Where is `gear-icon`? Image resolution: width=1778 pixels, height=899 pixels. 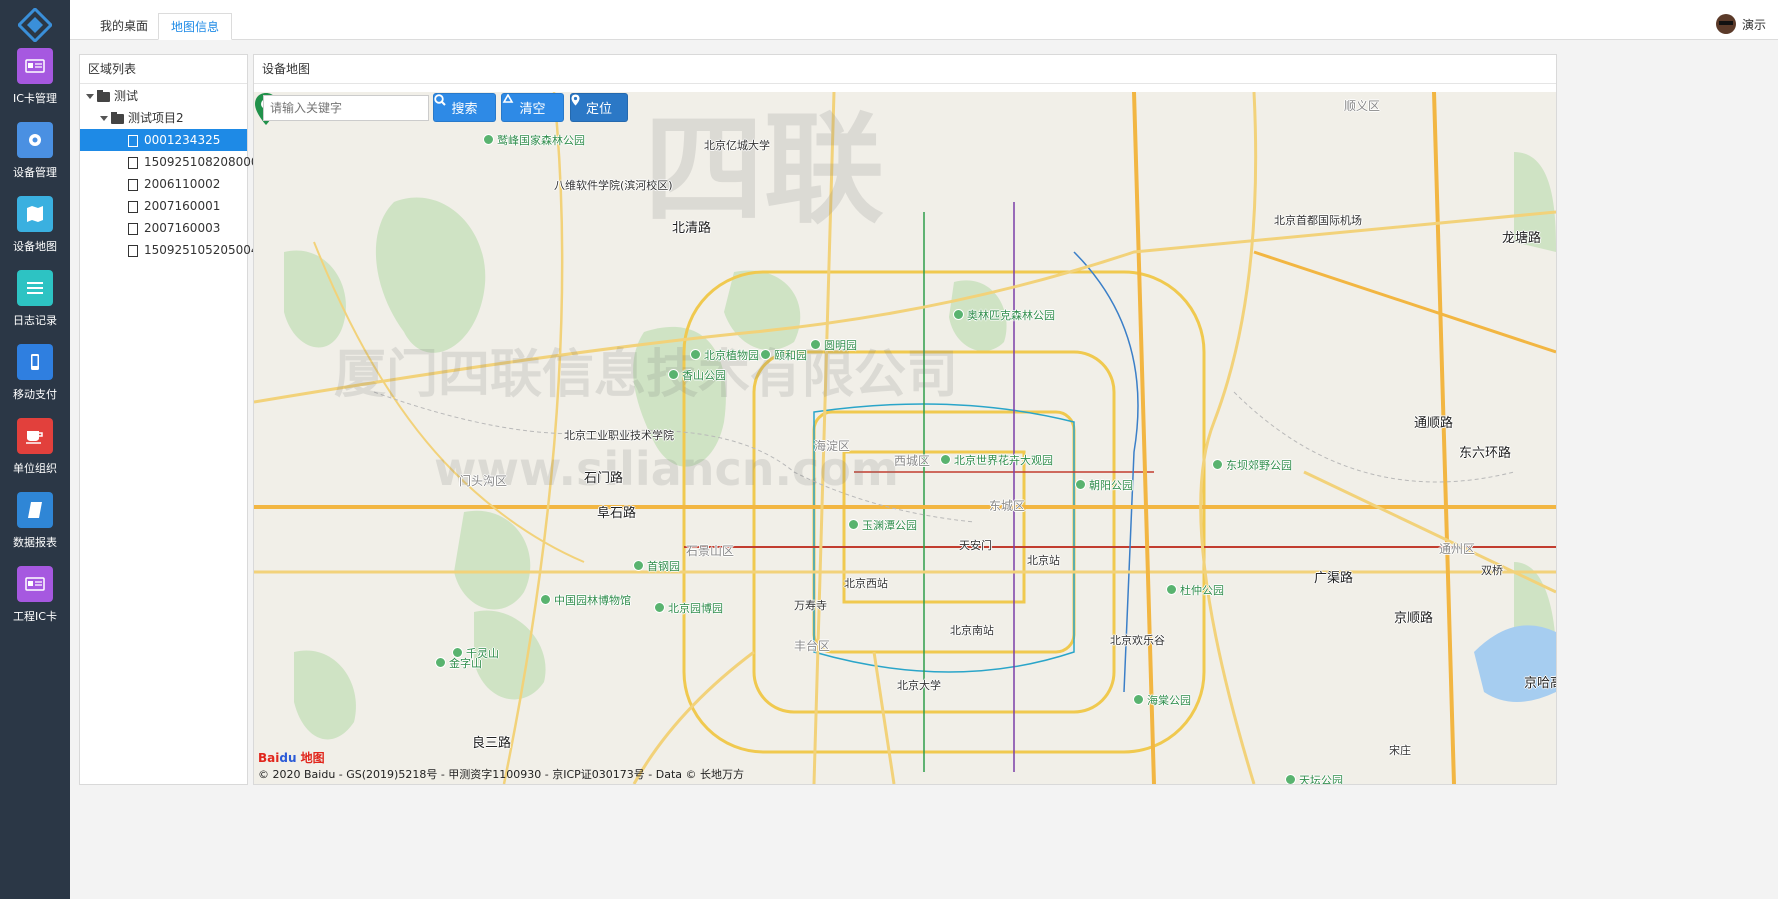 gear-icon is located at coordinates (35, 140).